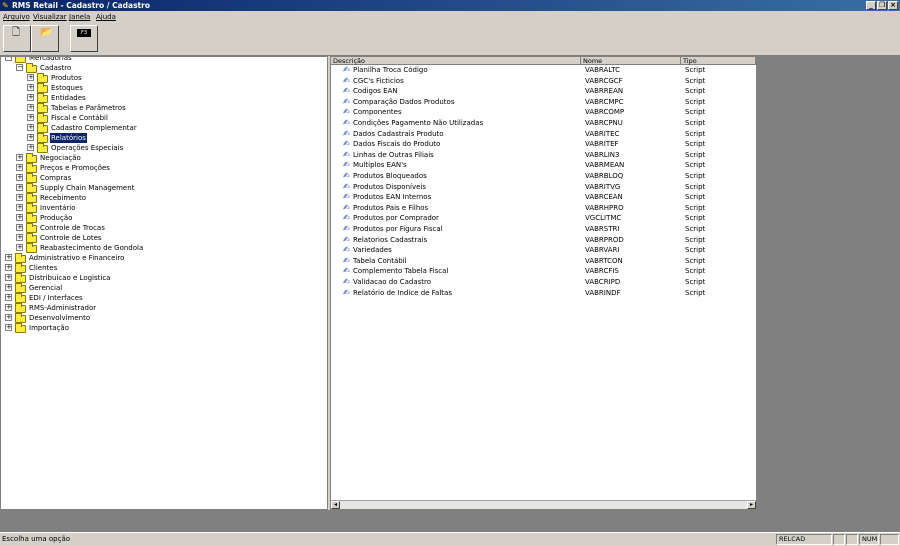 The height and width of the screenshot is (546, 900). What do you see at coordinates (68, 98) in the screenshot?
I see `tree-node-label: Entidades` at bounding box center [68, 98].